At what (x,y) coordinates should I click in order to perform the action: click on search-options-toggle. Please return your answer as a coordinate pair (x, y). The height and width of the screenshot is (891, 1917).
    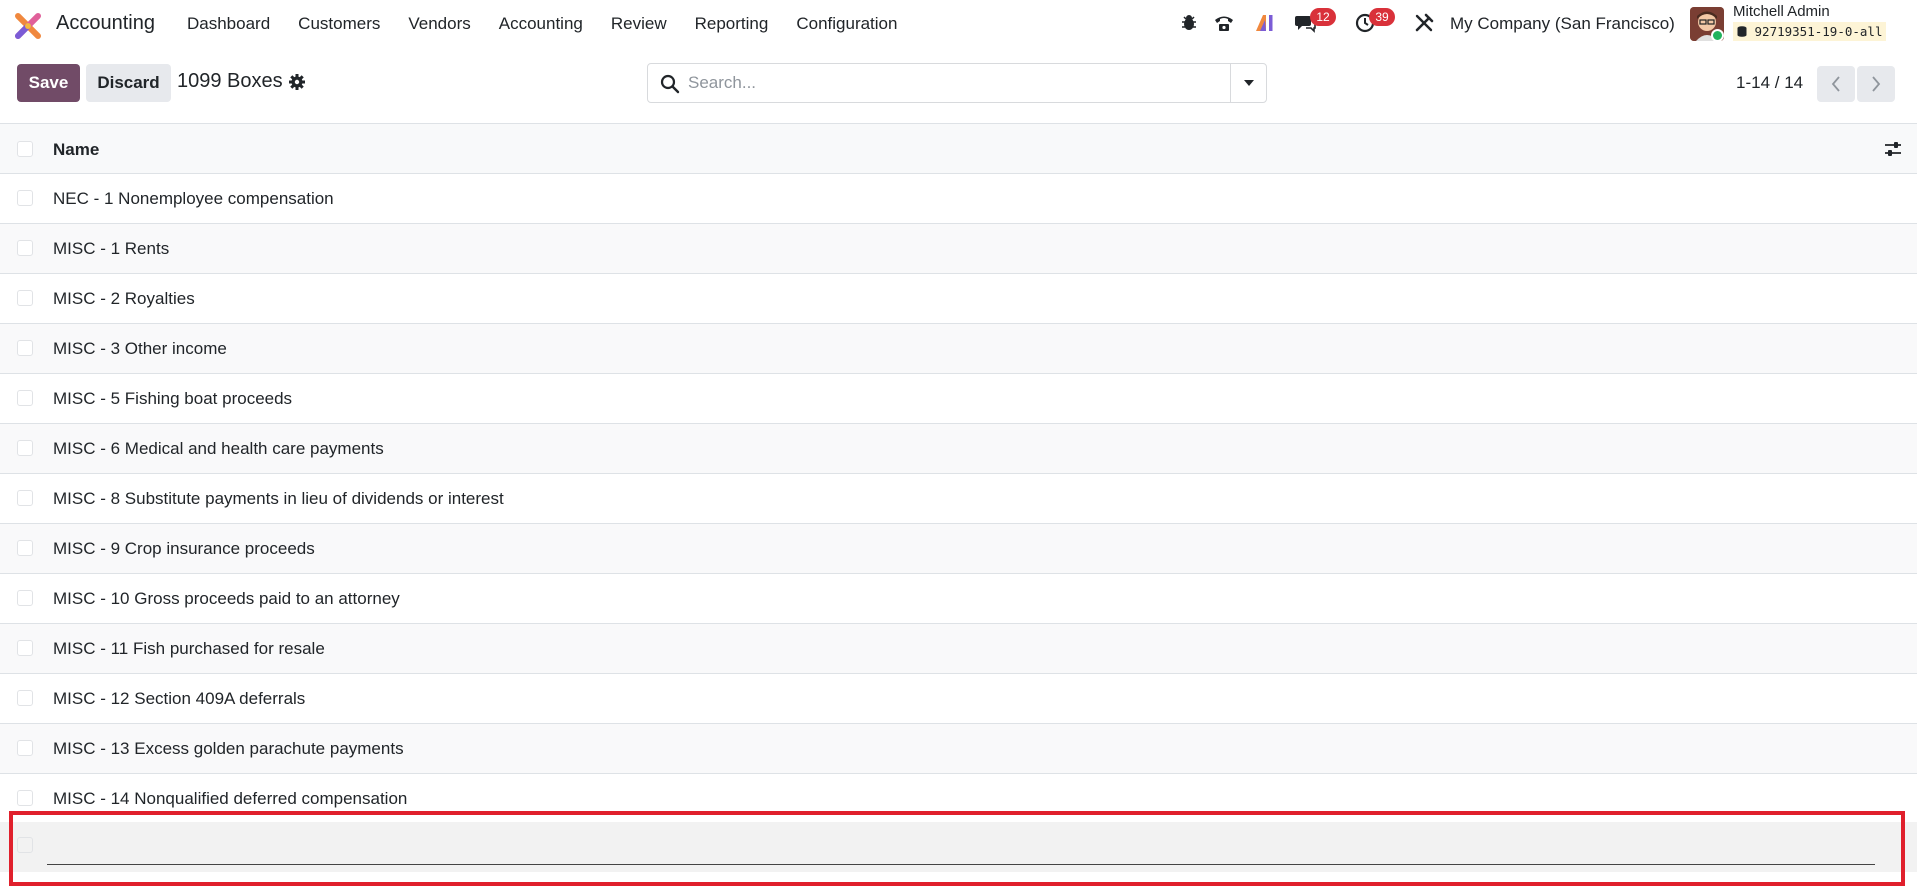
    Looking at the image, I should click on (1248, 83).